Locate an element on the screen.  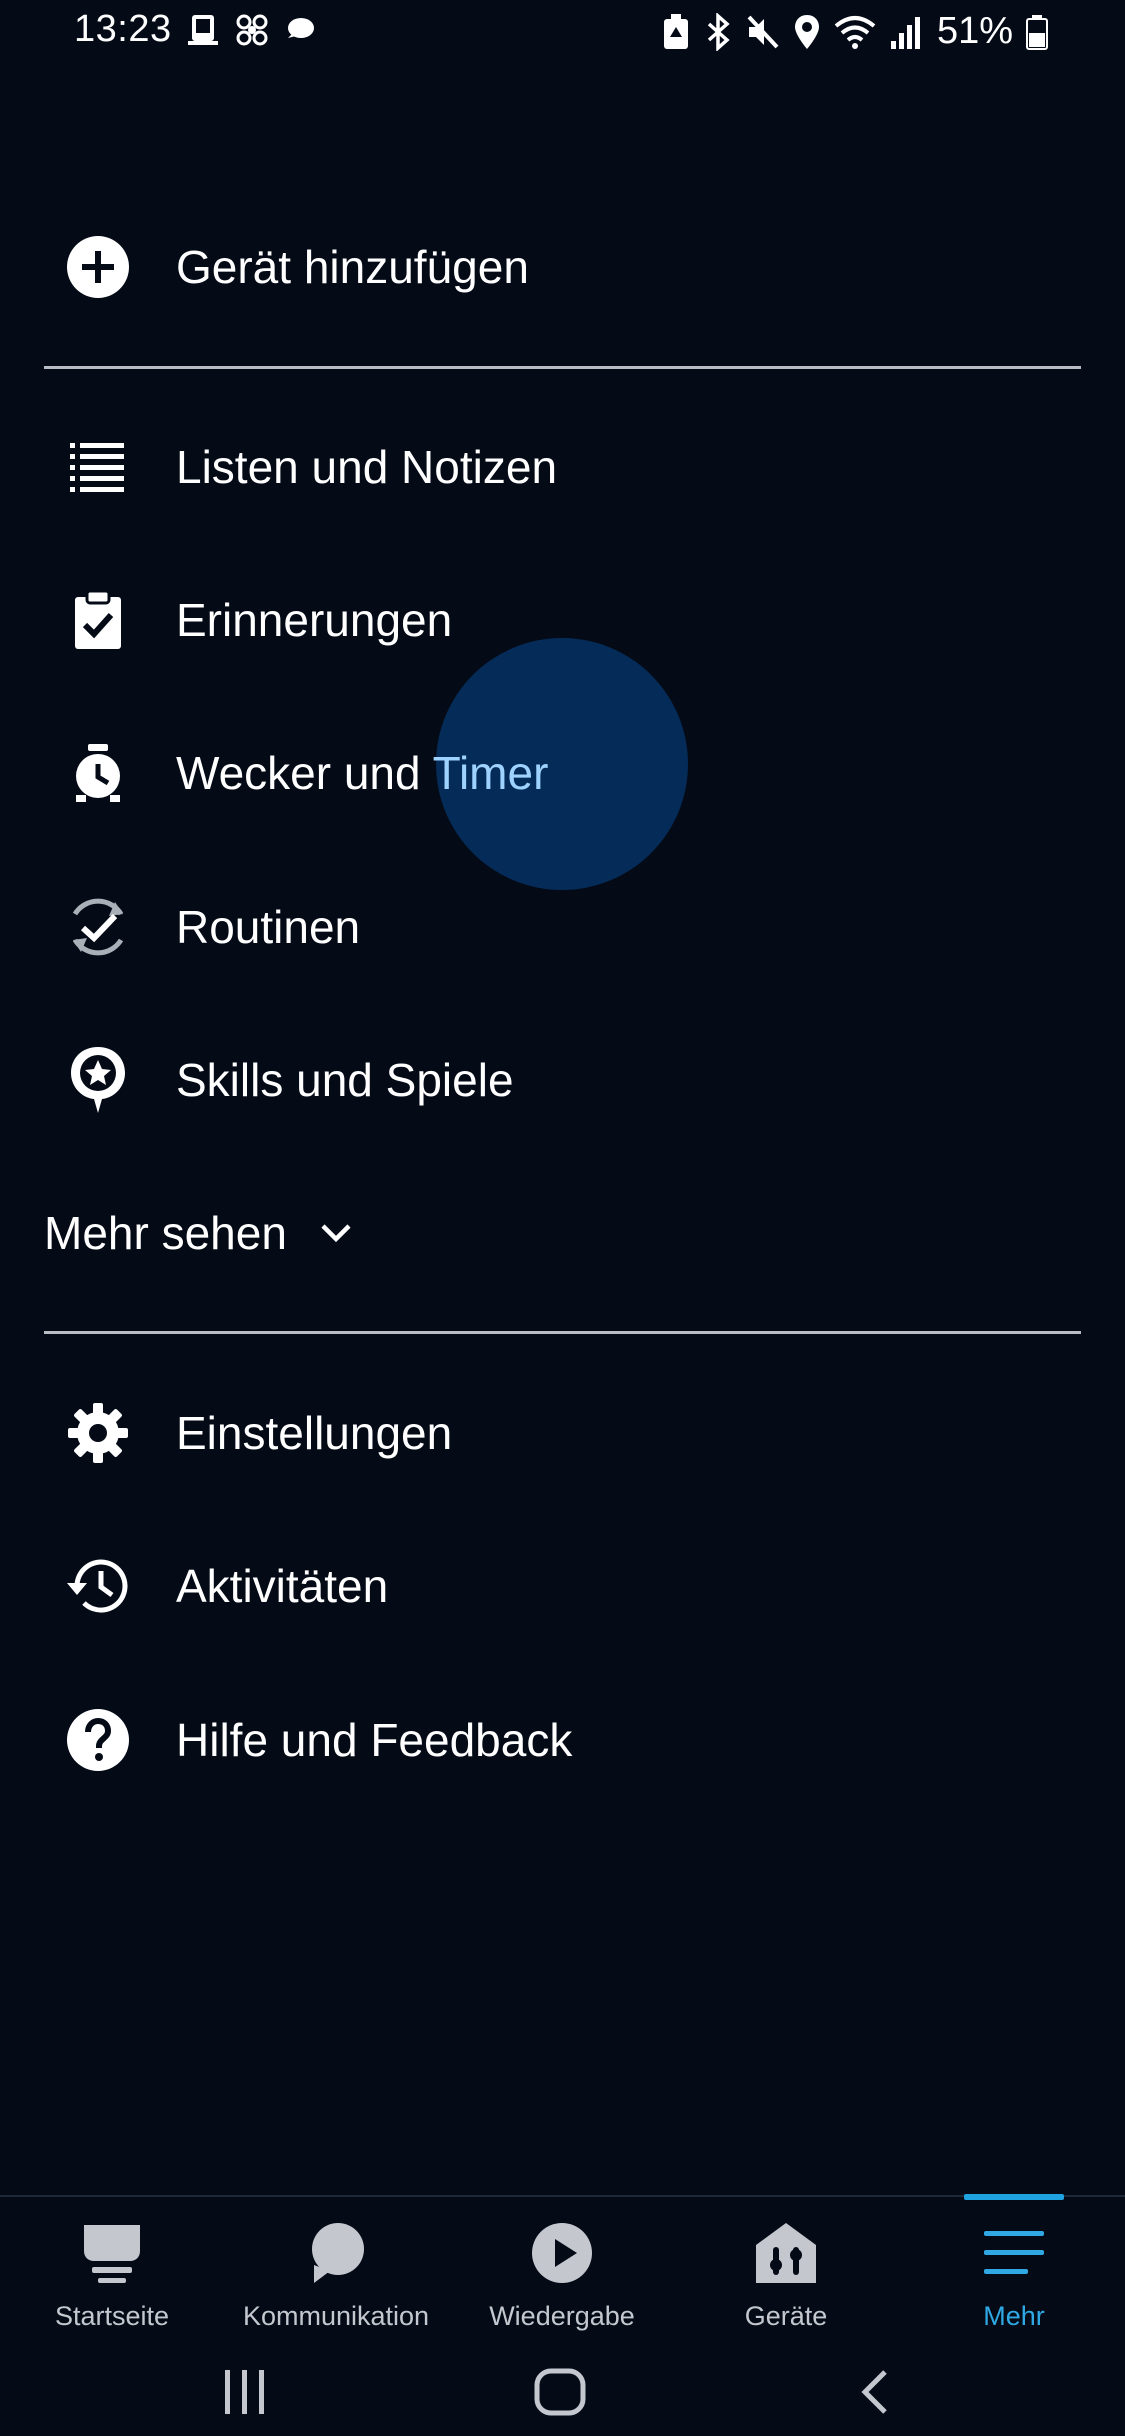
menu-item-settings: Einstellungen is located at coordinates (562, 1433).